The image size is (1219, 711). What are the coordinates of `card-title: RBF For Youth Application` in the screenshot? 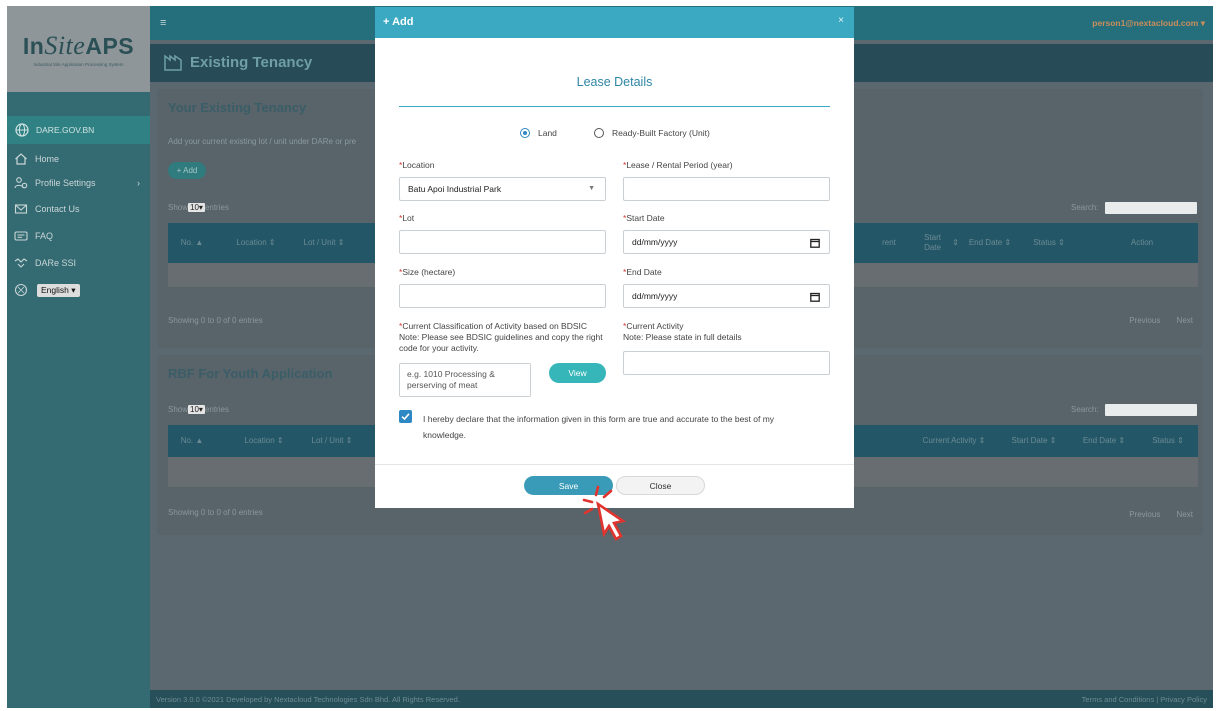 It's located at (250, 373).